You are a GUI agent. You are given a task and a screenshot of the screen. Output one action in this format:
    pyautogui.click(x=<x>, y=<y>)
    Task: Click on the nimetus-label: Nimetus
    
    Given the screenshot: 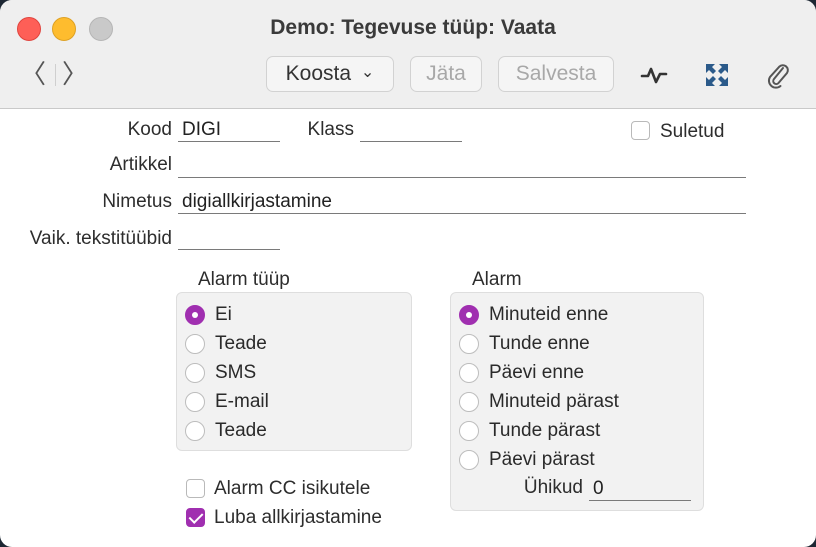 What is the action you would take?
    pyautogui.click(x=137, y=201)
    